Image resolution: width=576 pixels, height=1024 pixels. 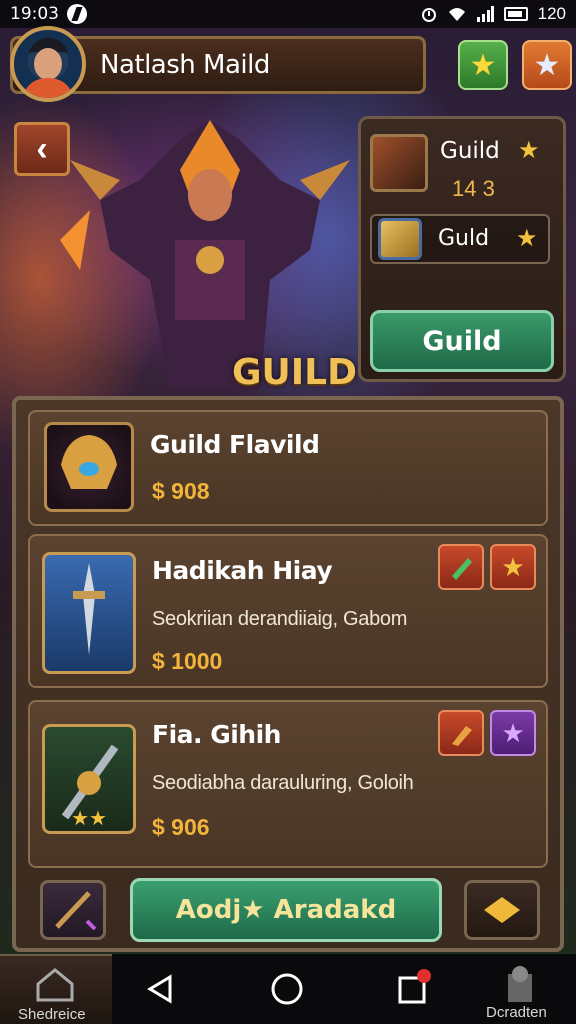 I want to click on back-triangle-icon, so click(x=160, y=989).